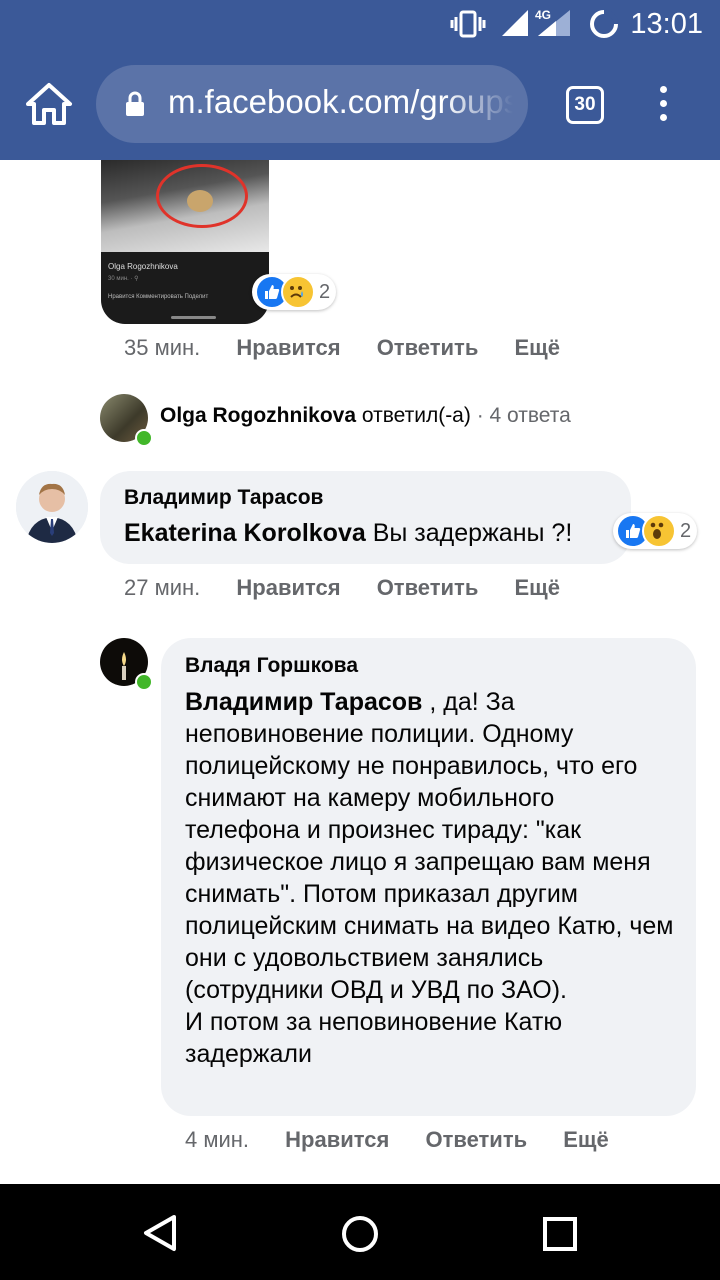  What do you see at coordinates (340, 101) in the screenshot?
I see `url-text: m.facebook.com/groups` at bounding box center [340, 101].